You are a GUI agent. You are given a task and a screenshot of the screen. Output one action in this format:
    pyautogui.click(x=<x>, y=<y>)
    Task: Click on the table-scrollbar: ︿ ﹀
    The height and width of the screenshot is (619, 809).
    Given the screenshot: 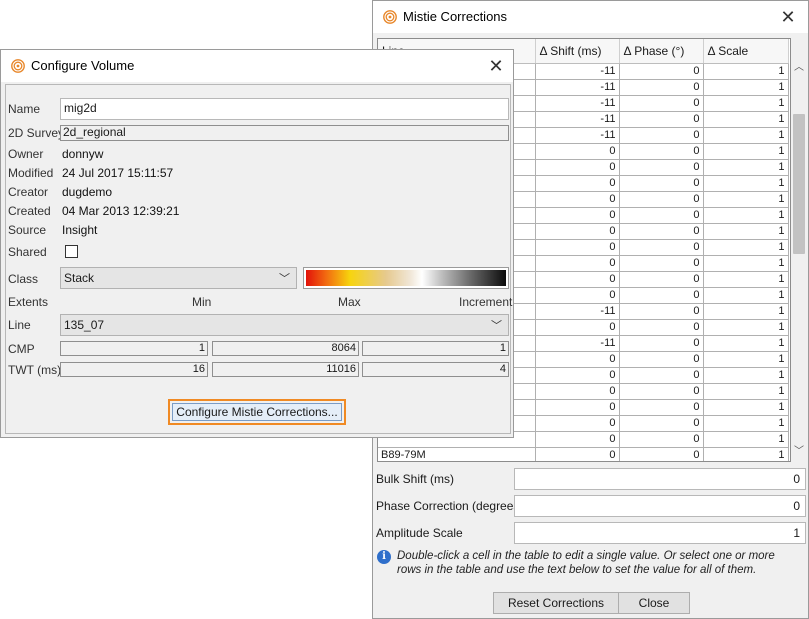 What is the action you would take?
    pyautogui.click(x=799, y=250)
    